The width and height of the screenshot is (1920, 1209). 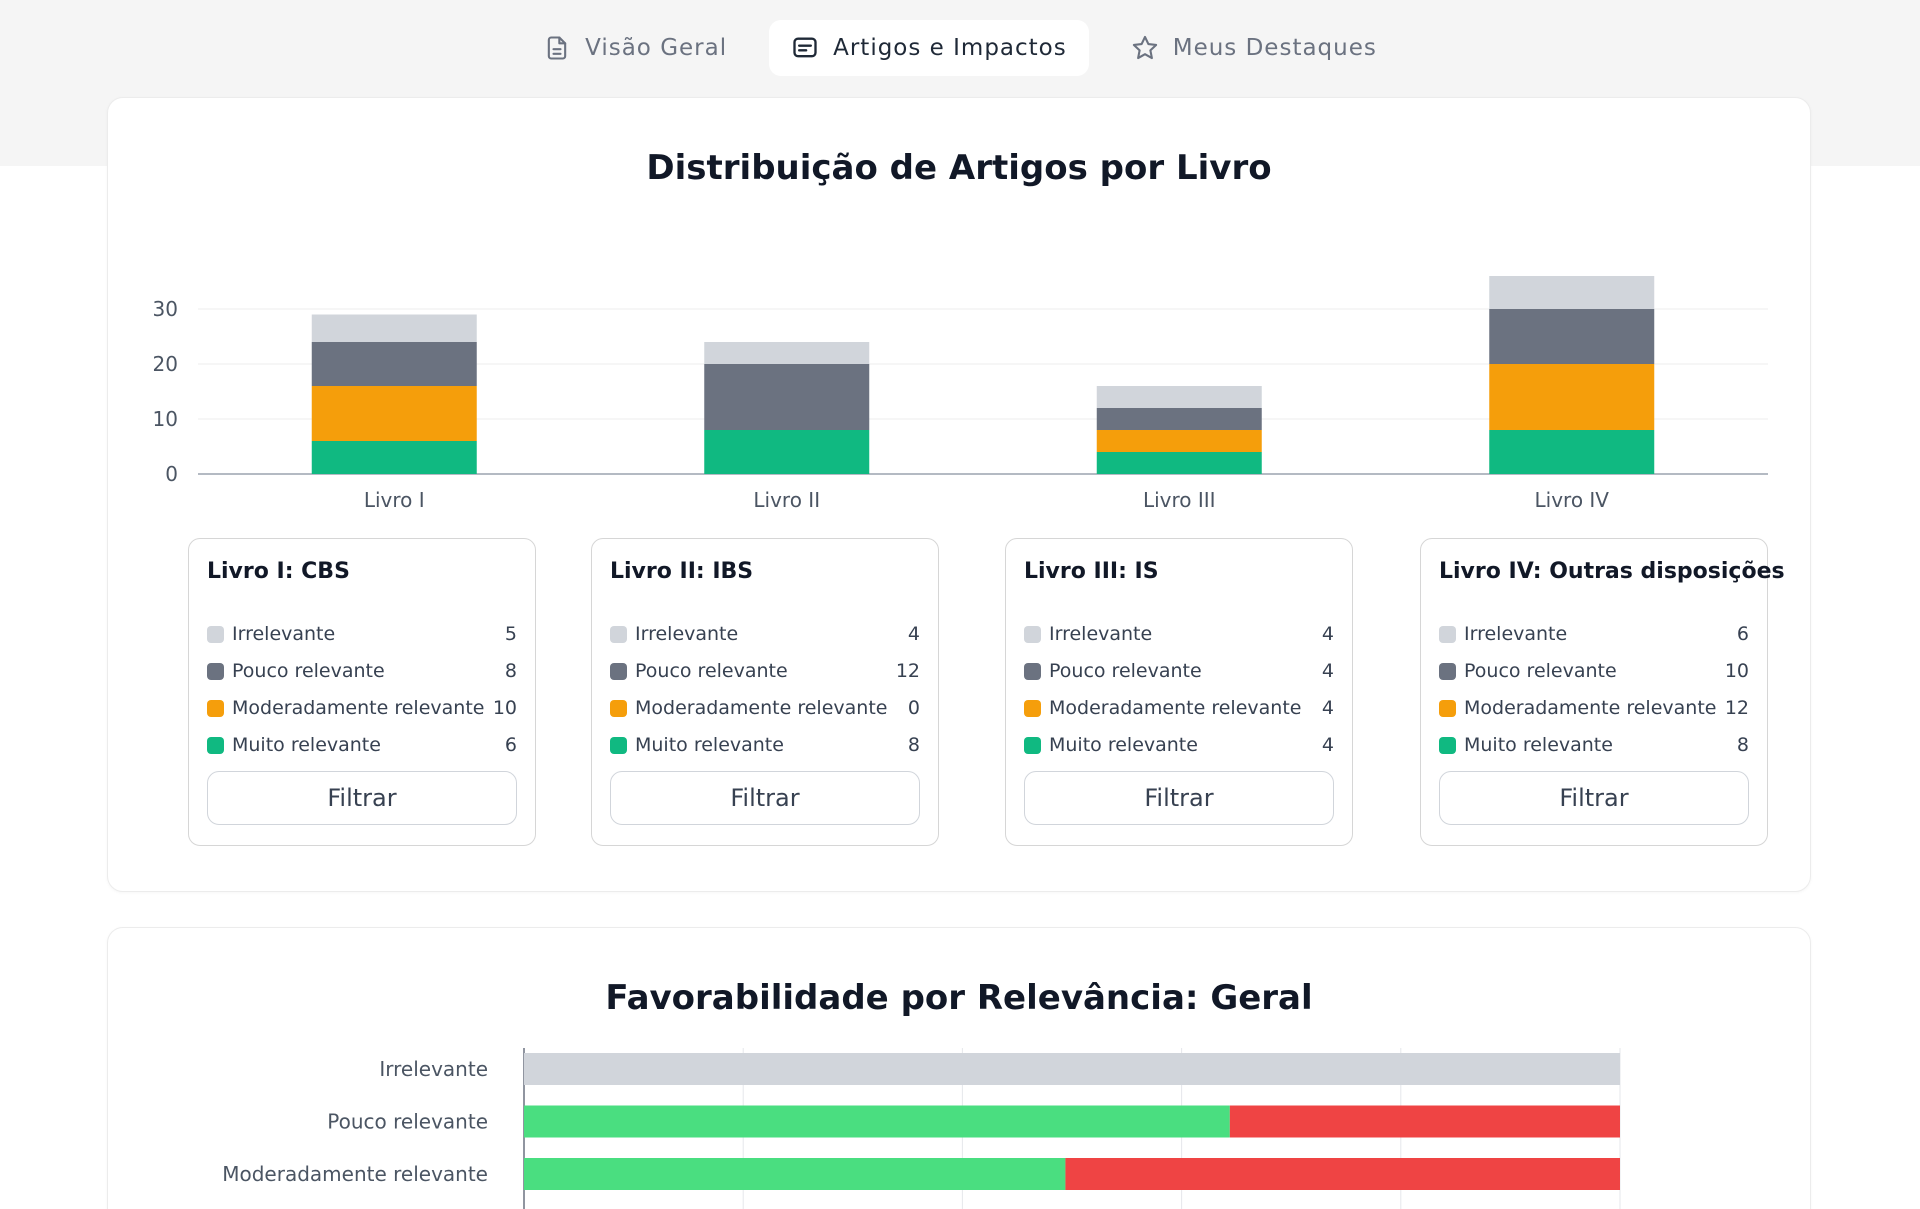 I want to click on book-title: Livro III: IS, so click(x=1091, y=571).